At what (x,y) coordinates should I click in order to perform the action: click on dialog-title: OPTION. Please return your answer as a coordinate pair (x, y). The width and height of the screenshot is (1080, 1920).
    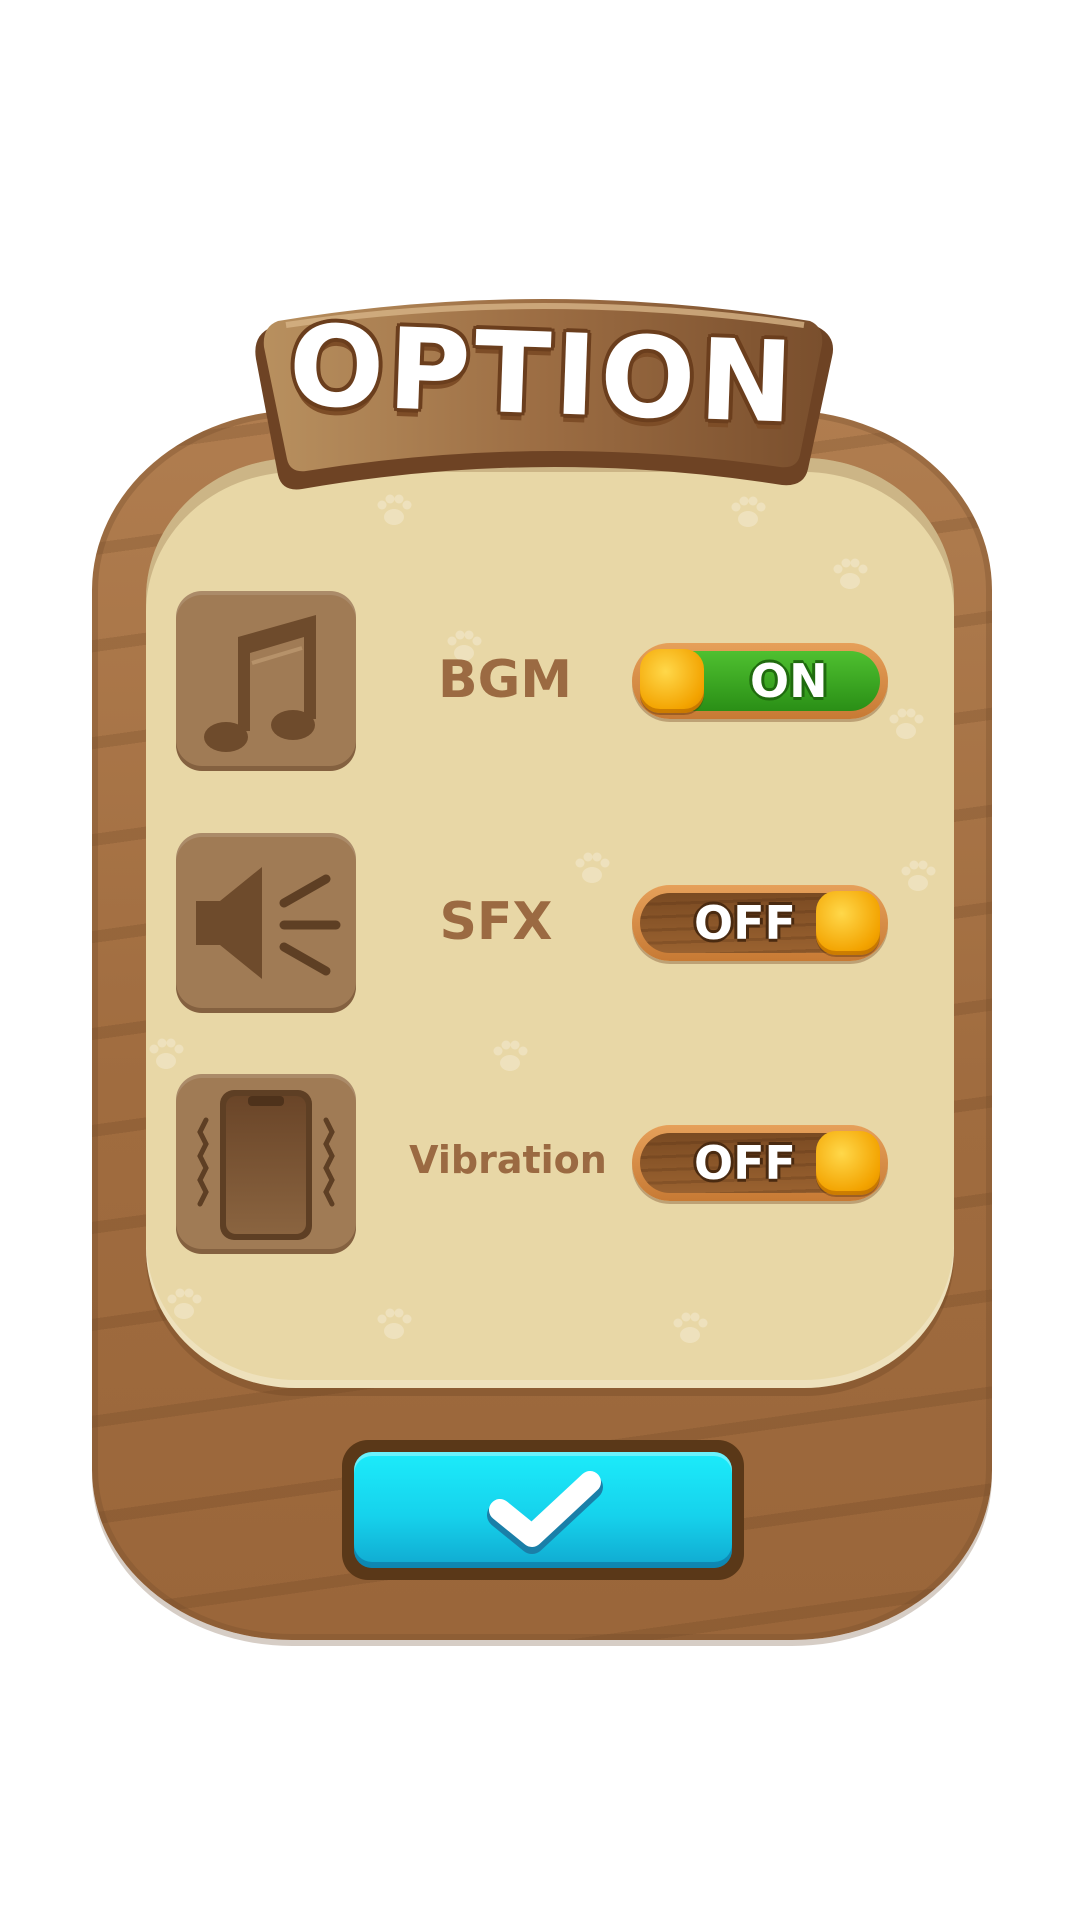
    Looking at the image, I should click on (543, 375).